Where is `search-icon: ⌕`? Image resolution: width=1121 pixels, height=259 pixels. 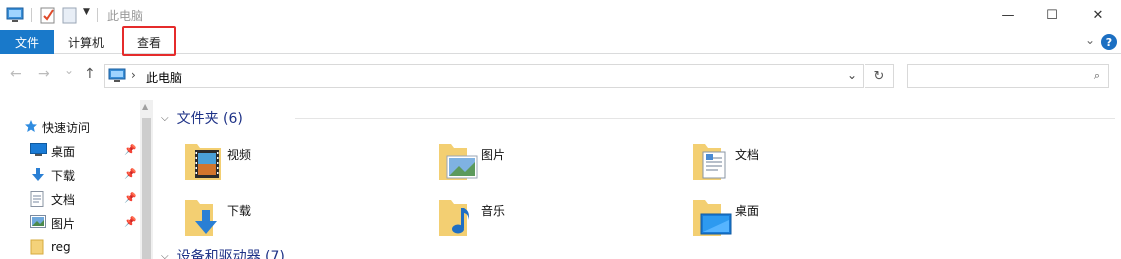 search-icon: ⌕ is located at coordinates (1096, 75).